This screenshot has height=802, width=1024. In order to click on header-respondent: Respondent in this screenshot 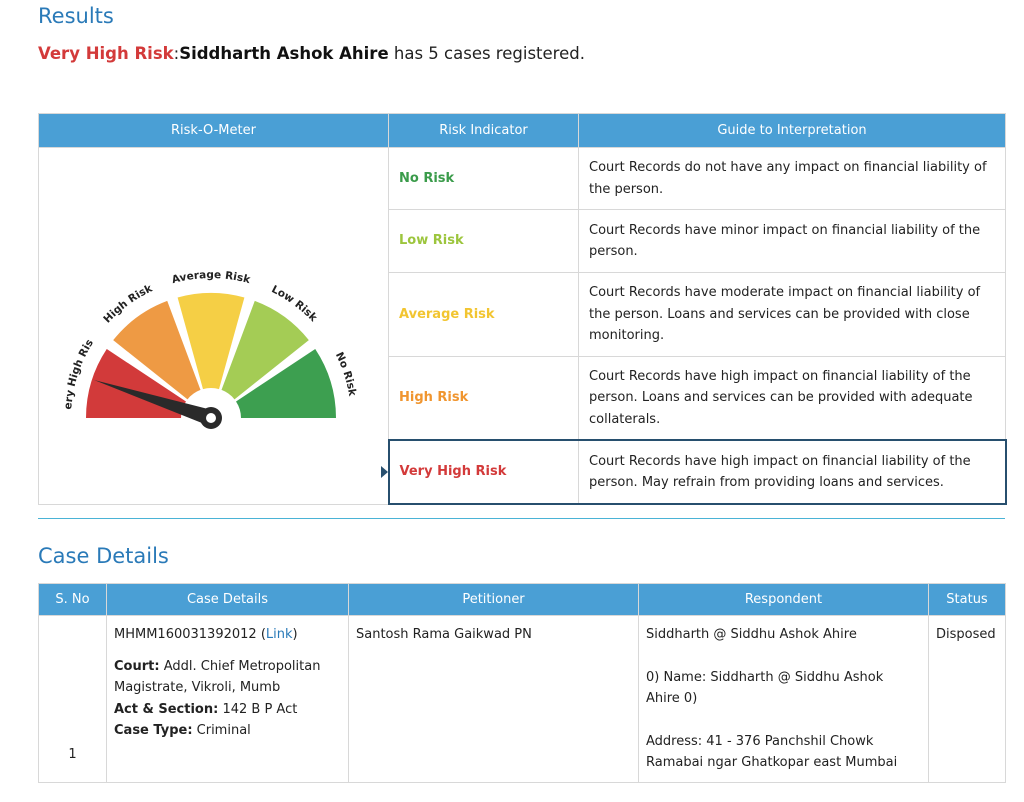, I will do `click(783, 599)`.